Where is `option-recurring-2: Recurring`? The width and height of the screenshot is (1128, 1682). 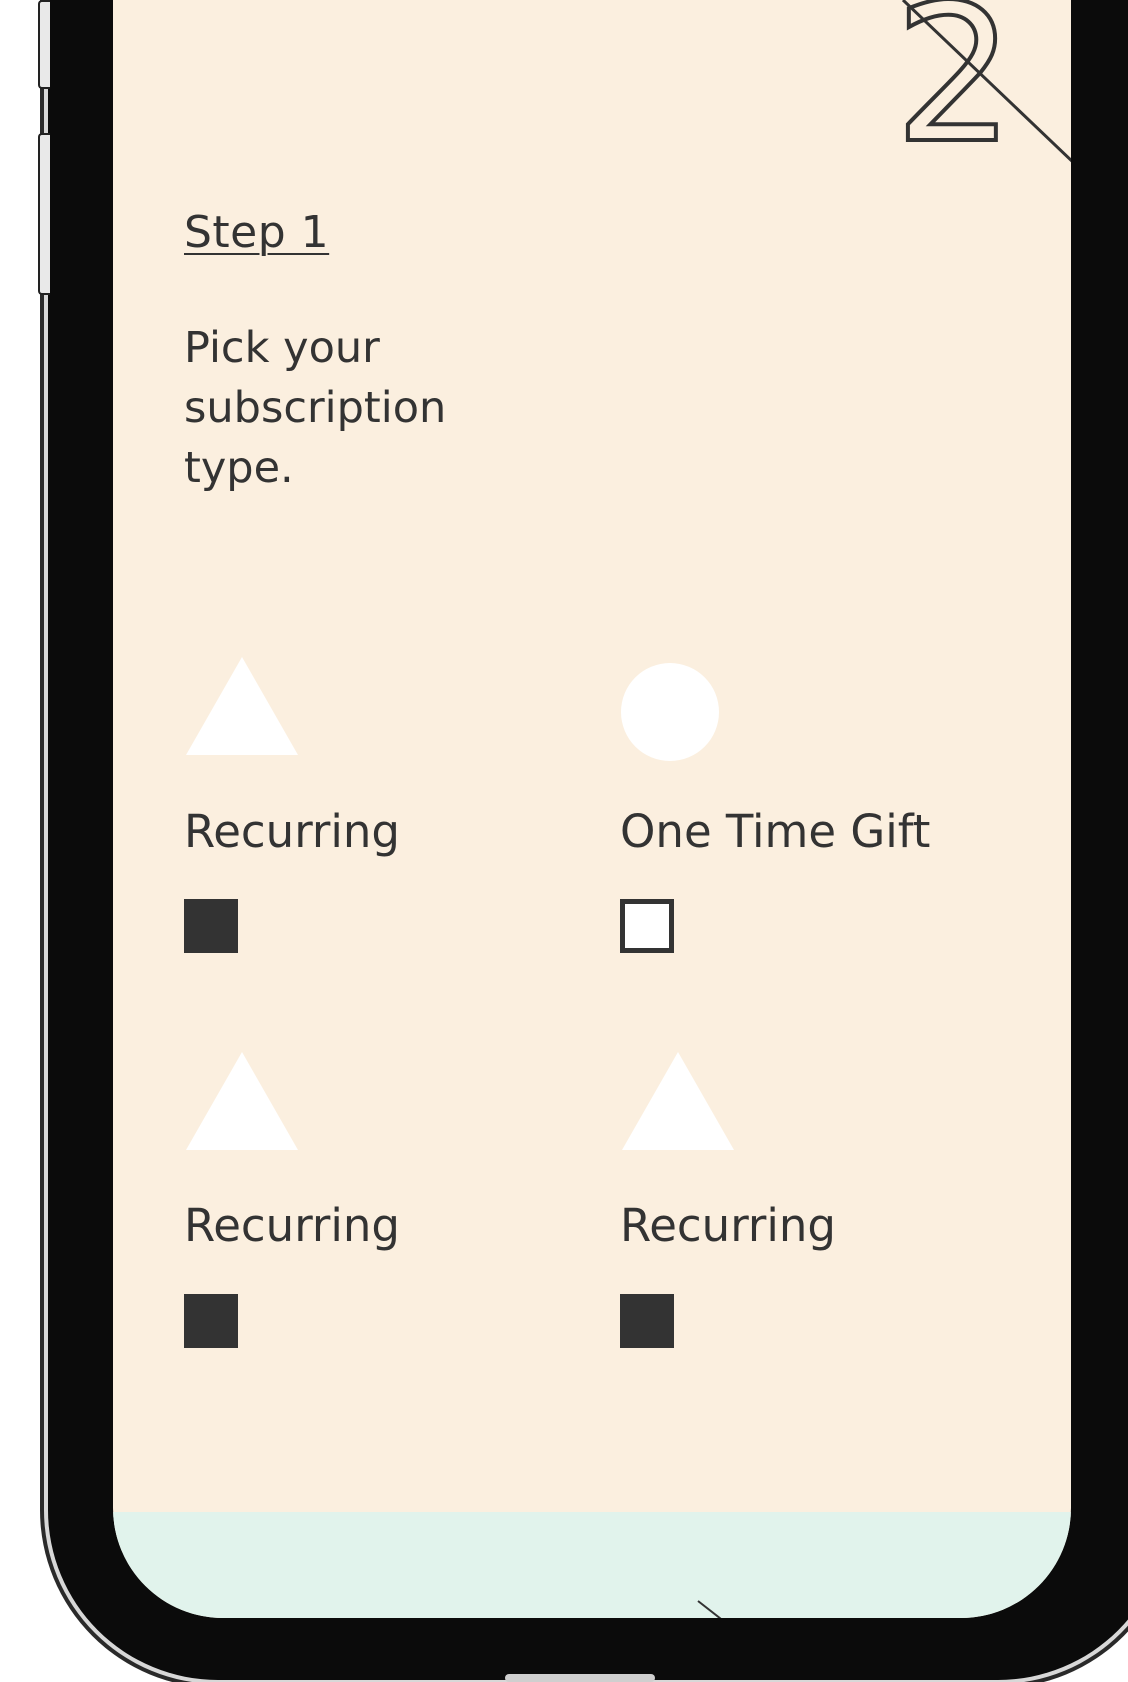 option-recurring-2: Recurring is located at coordinates (364, 1199).